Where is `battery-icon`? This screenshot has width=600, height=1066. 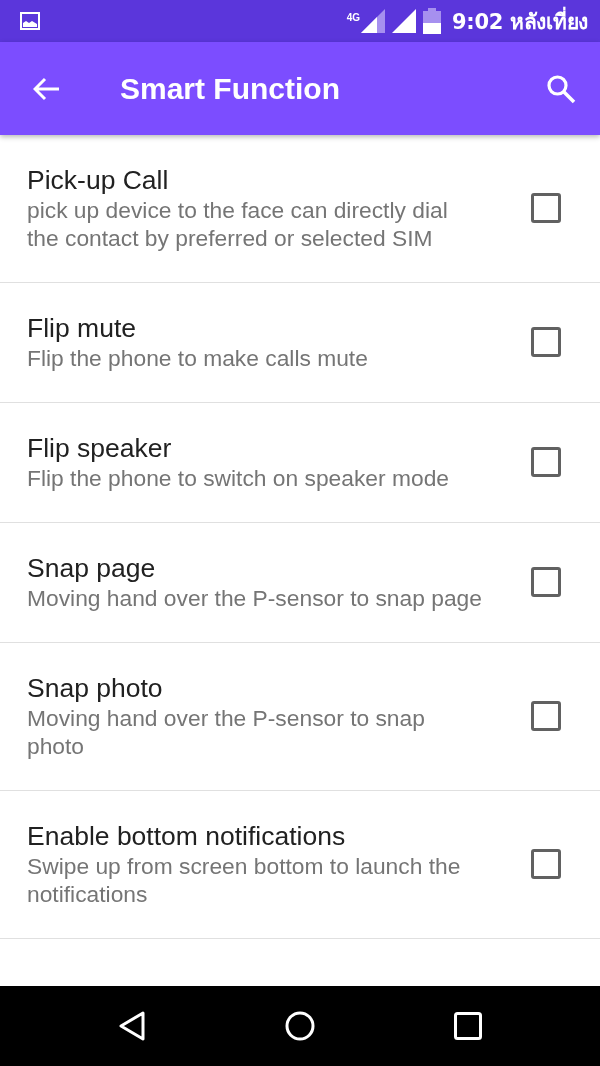 battery-icon is located at coordinates (432, 21).